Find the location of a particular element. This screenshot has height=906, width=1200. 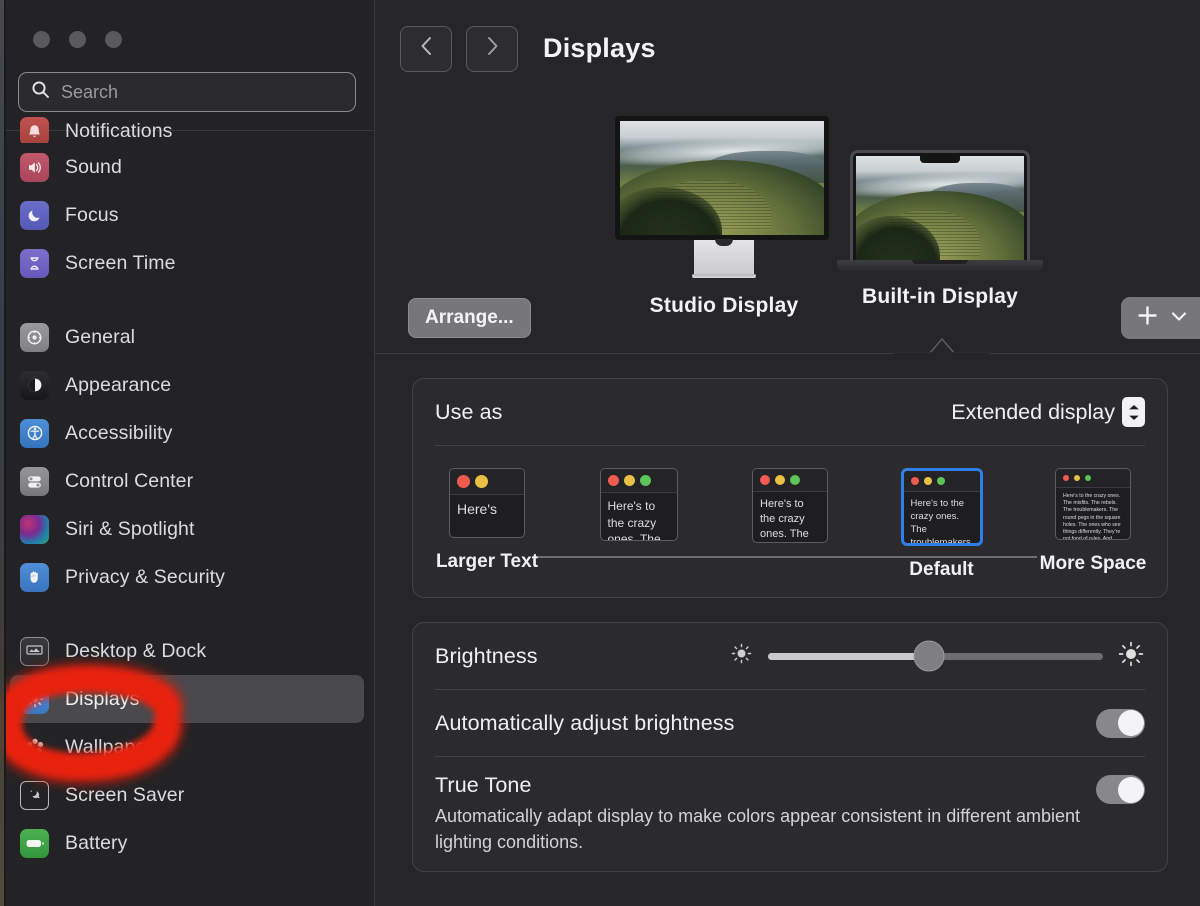

sidebar-item-label: Screen Saver is located at coordinates (125, 794).